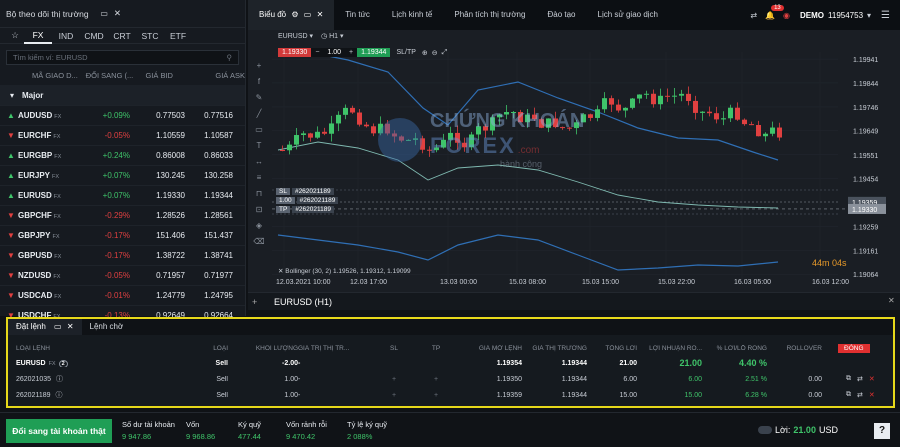 This screenshot has height=447, width=900. I want to click on watchlist-row: ▼ EURCHF FX -0.05% 1.10559 1.10587, so click(122, 135).